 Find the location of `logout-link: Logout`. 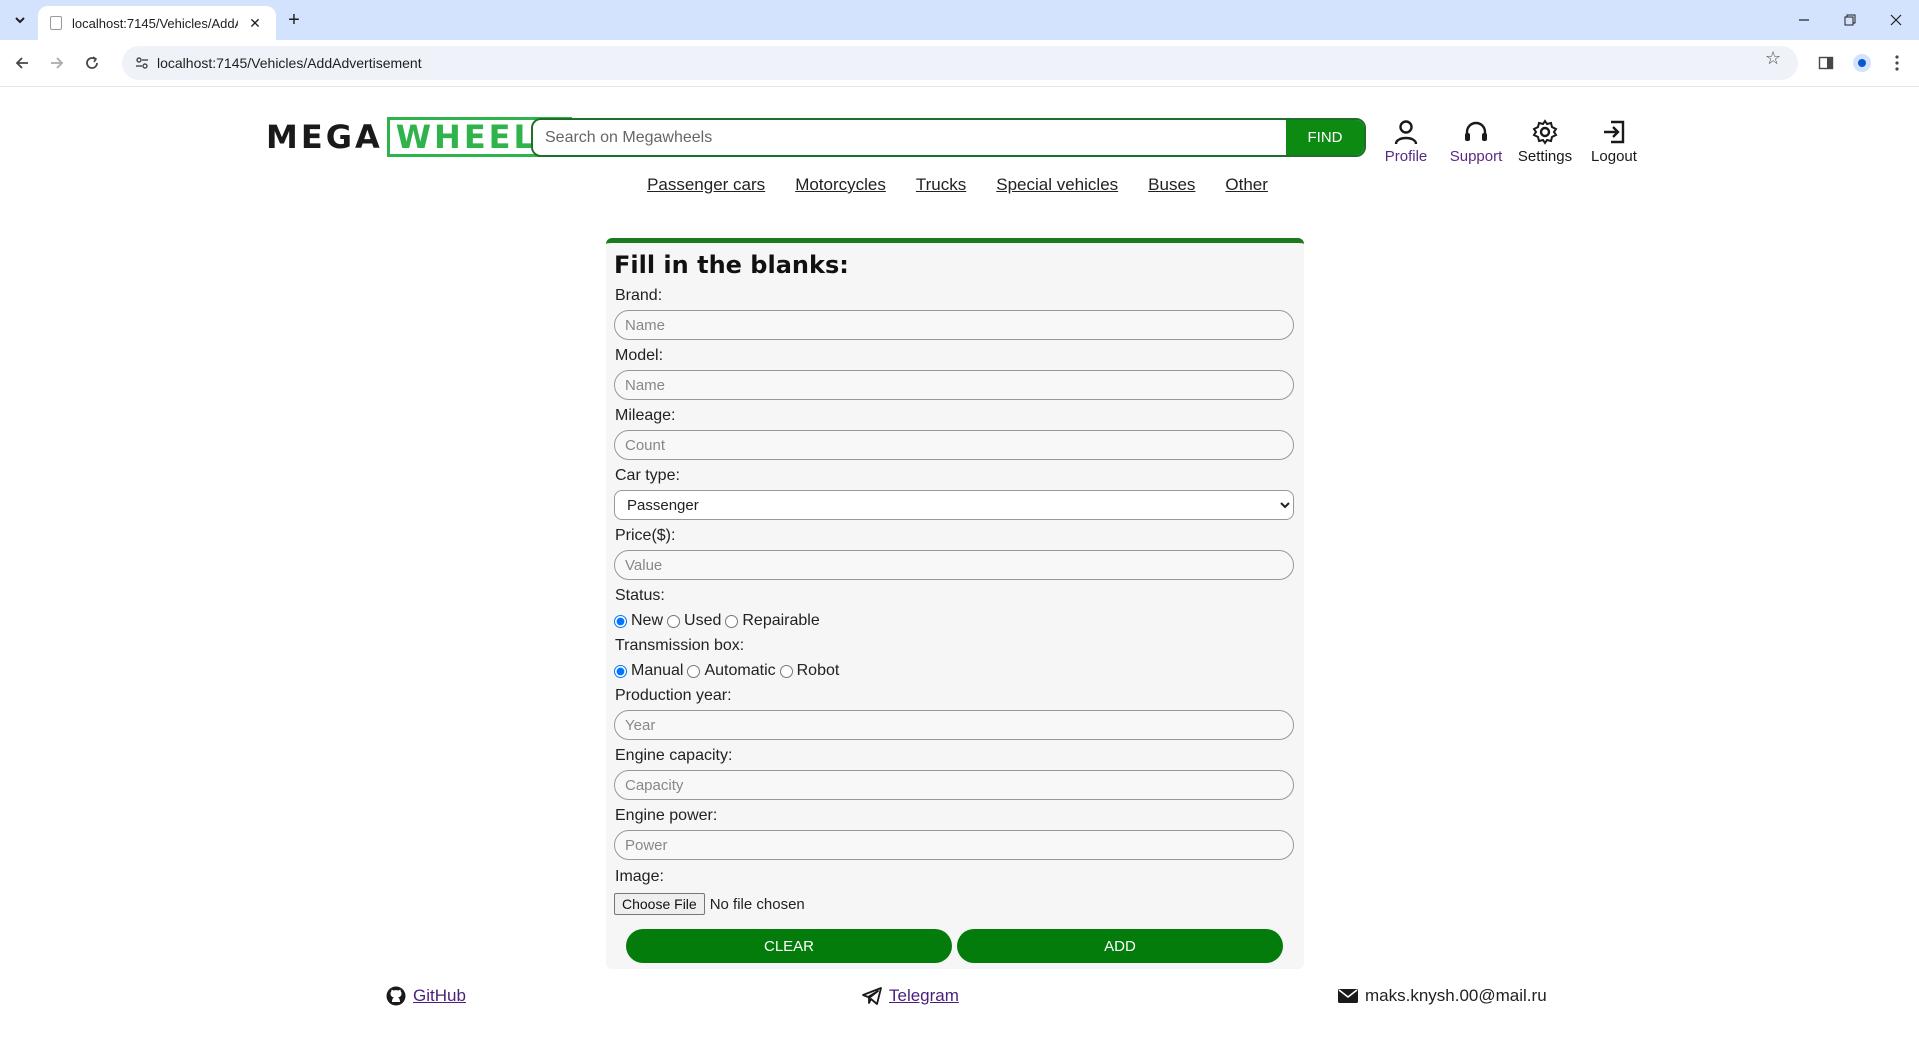

logout-link: Logout is located at coordinates (1614, 142).